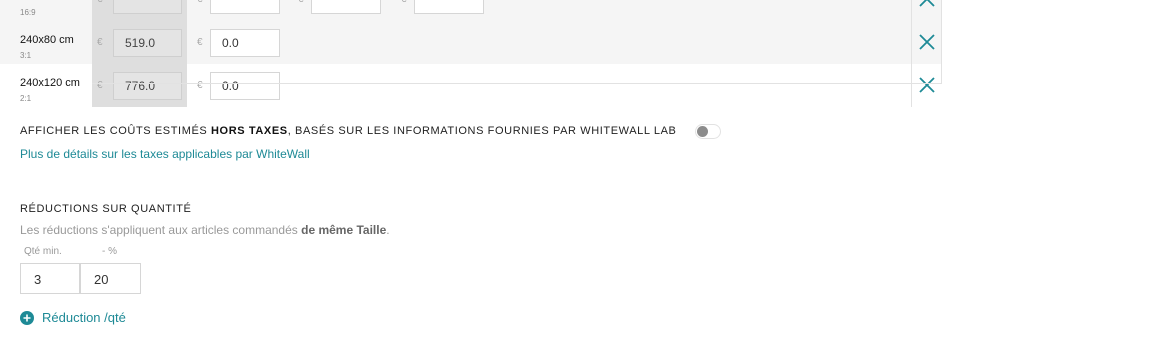  What do you see at coordinates (26, 98) in the screenshot?
I see `ratio-label: 2:1` at bounding box center [26, 98].